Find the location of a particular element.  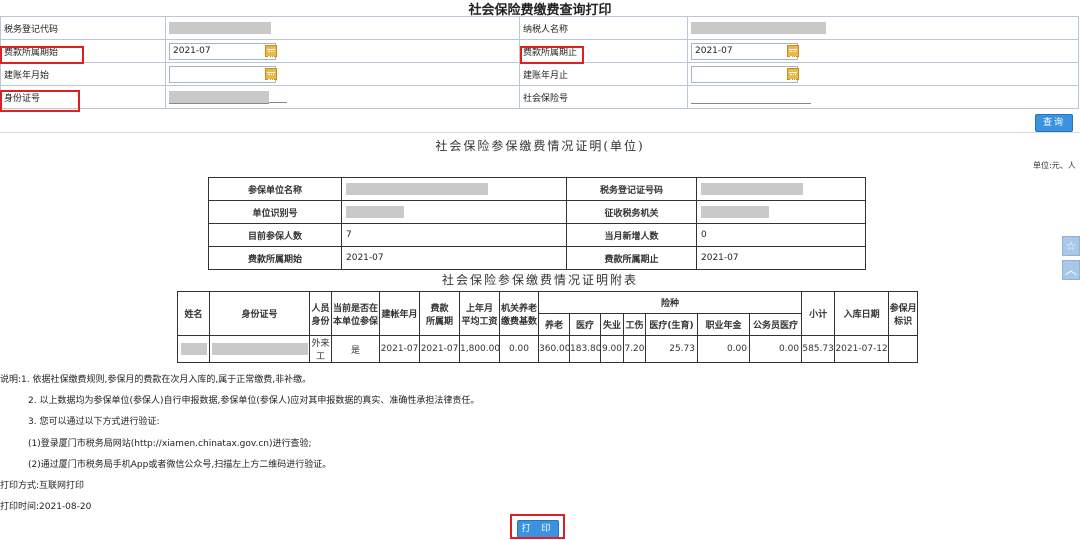

col-current: 当前是否在 本单位参保 is located at coordinates (355, 313).